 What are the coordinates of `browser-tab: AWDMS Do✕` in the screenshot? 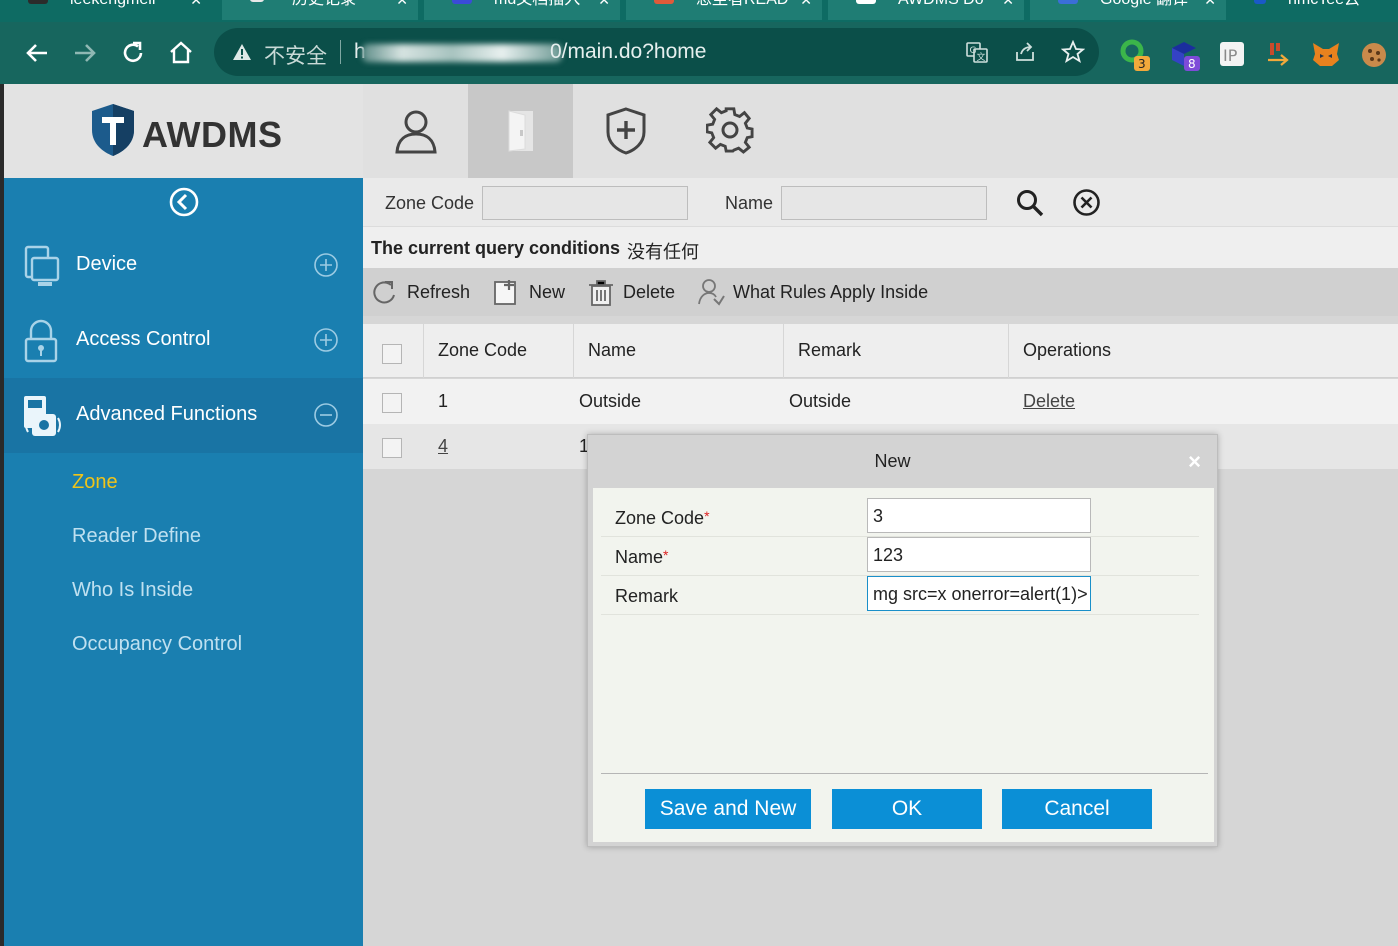 It's located at (926, 10).